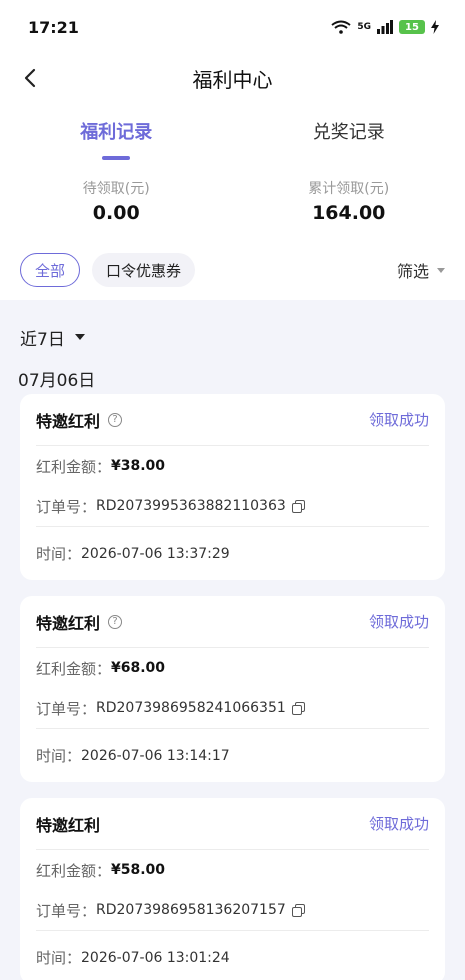 Image resolution: width=465 pixels, height=980 pixels. I want to click on tab-bar: 福利记录 兑奖记录, so click(232, 143).